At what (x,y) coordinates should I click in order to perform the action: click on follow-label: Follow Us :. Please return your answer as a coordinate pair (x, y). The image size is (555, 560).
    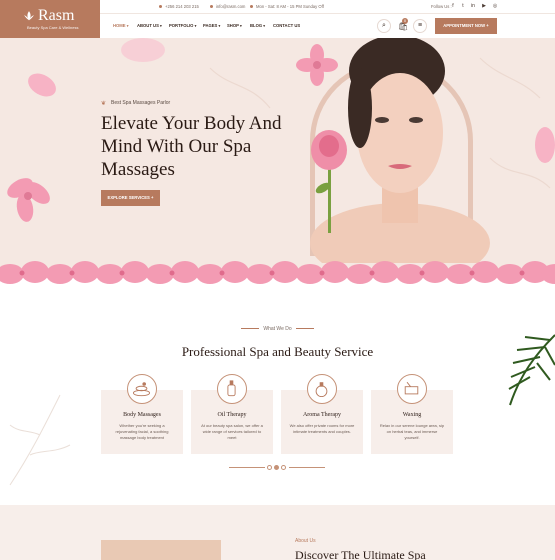
    Looking at the image, I should click on (441, 6).